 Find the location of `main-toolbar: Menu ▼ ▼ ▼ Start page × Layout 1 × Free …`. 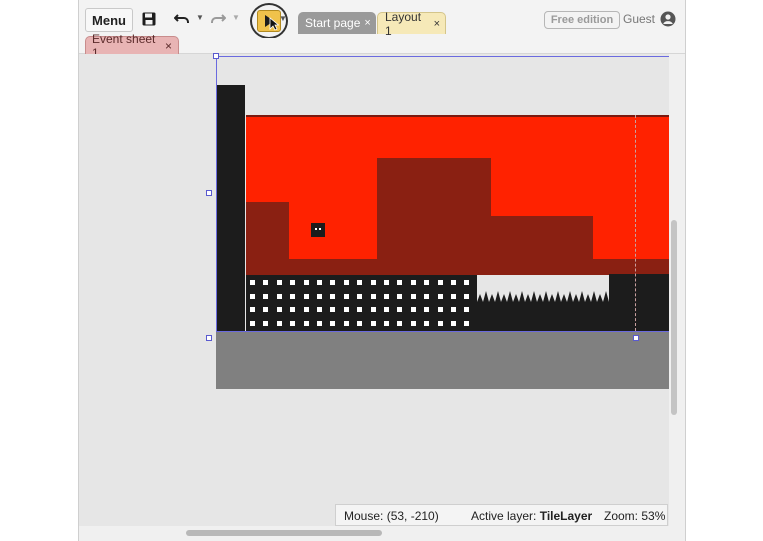

main-toolbar: Menu ▼ ▼ ▼ Start page × Layout 1 × Free … is located at coordinates (382, 19).